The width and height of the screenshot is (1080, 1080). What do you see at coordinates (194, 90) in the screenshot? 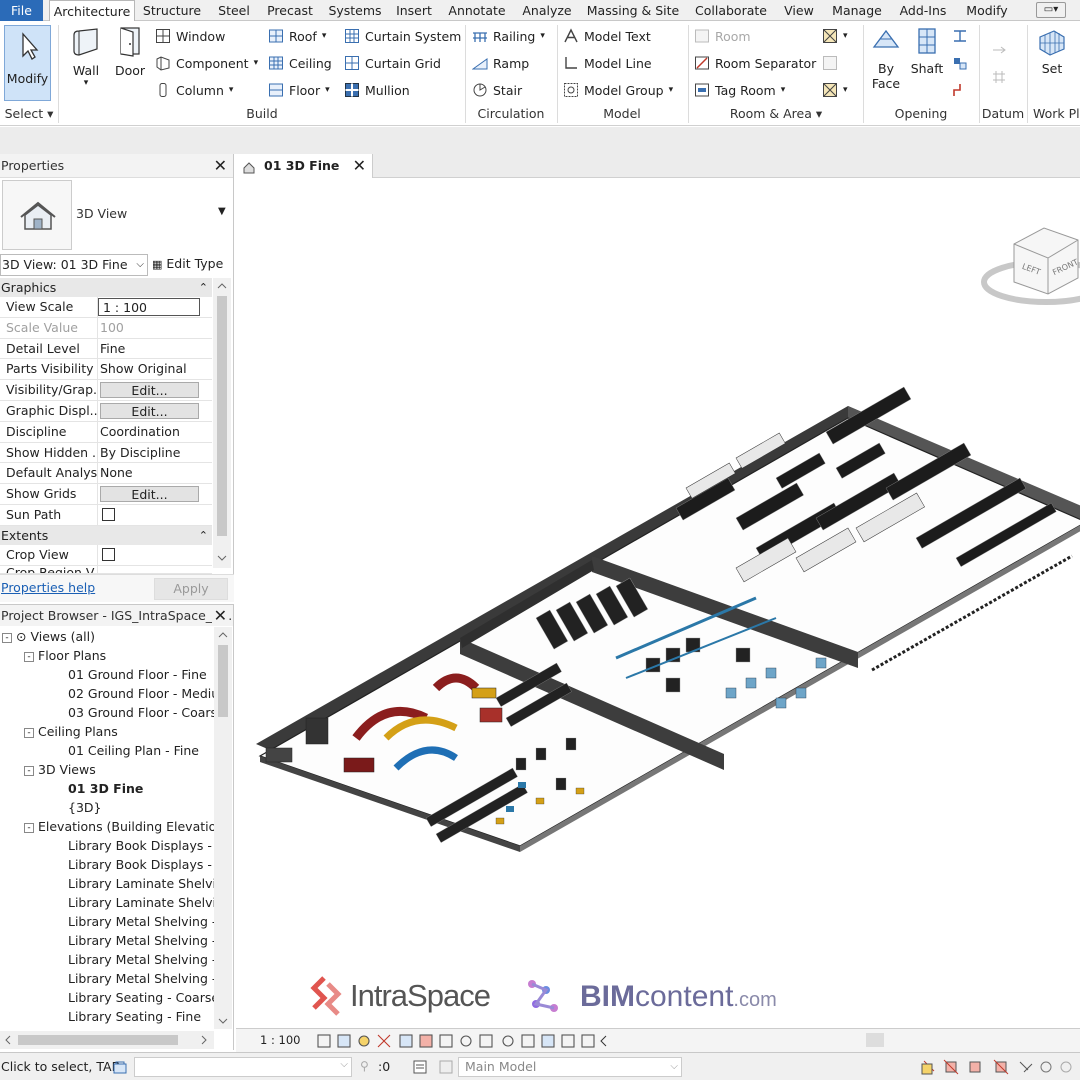
I see `column-button: Column ▾` at bounding box center [194, 90].